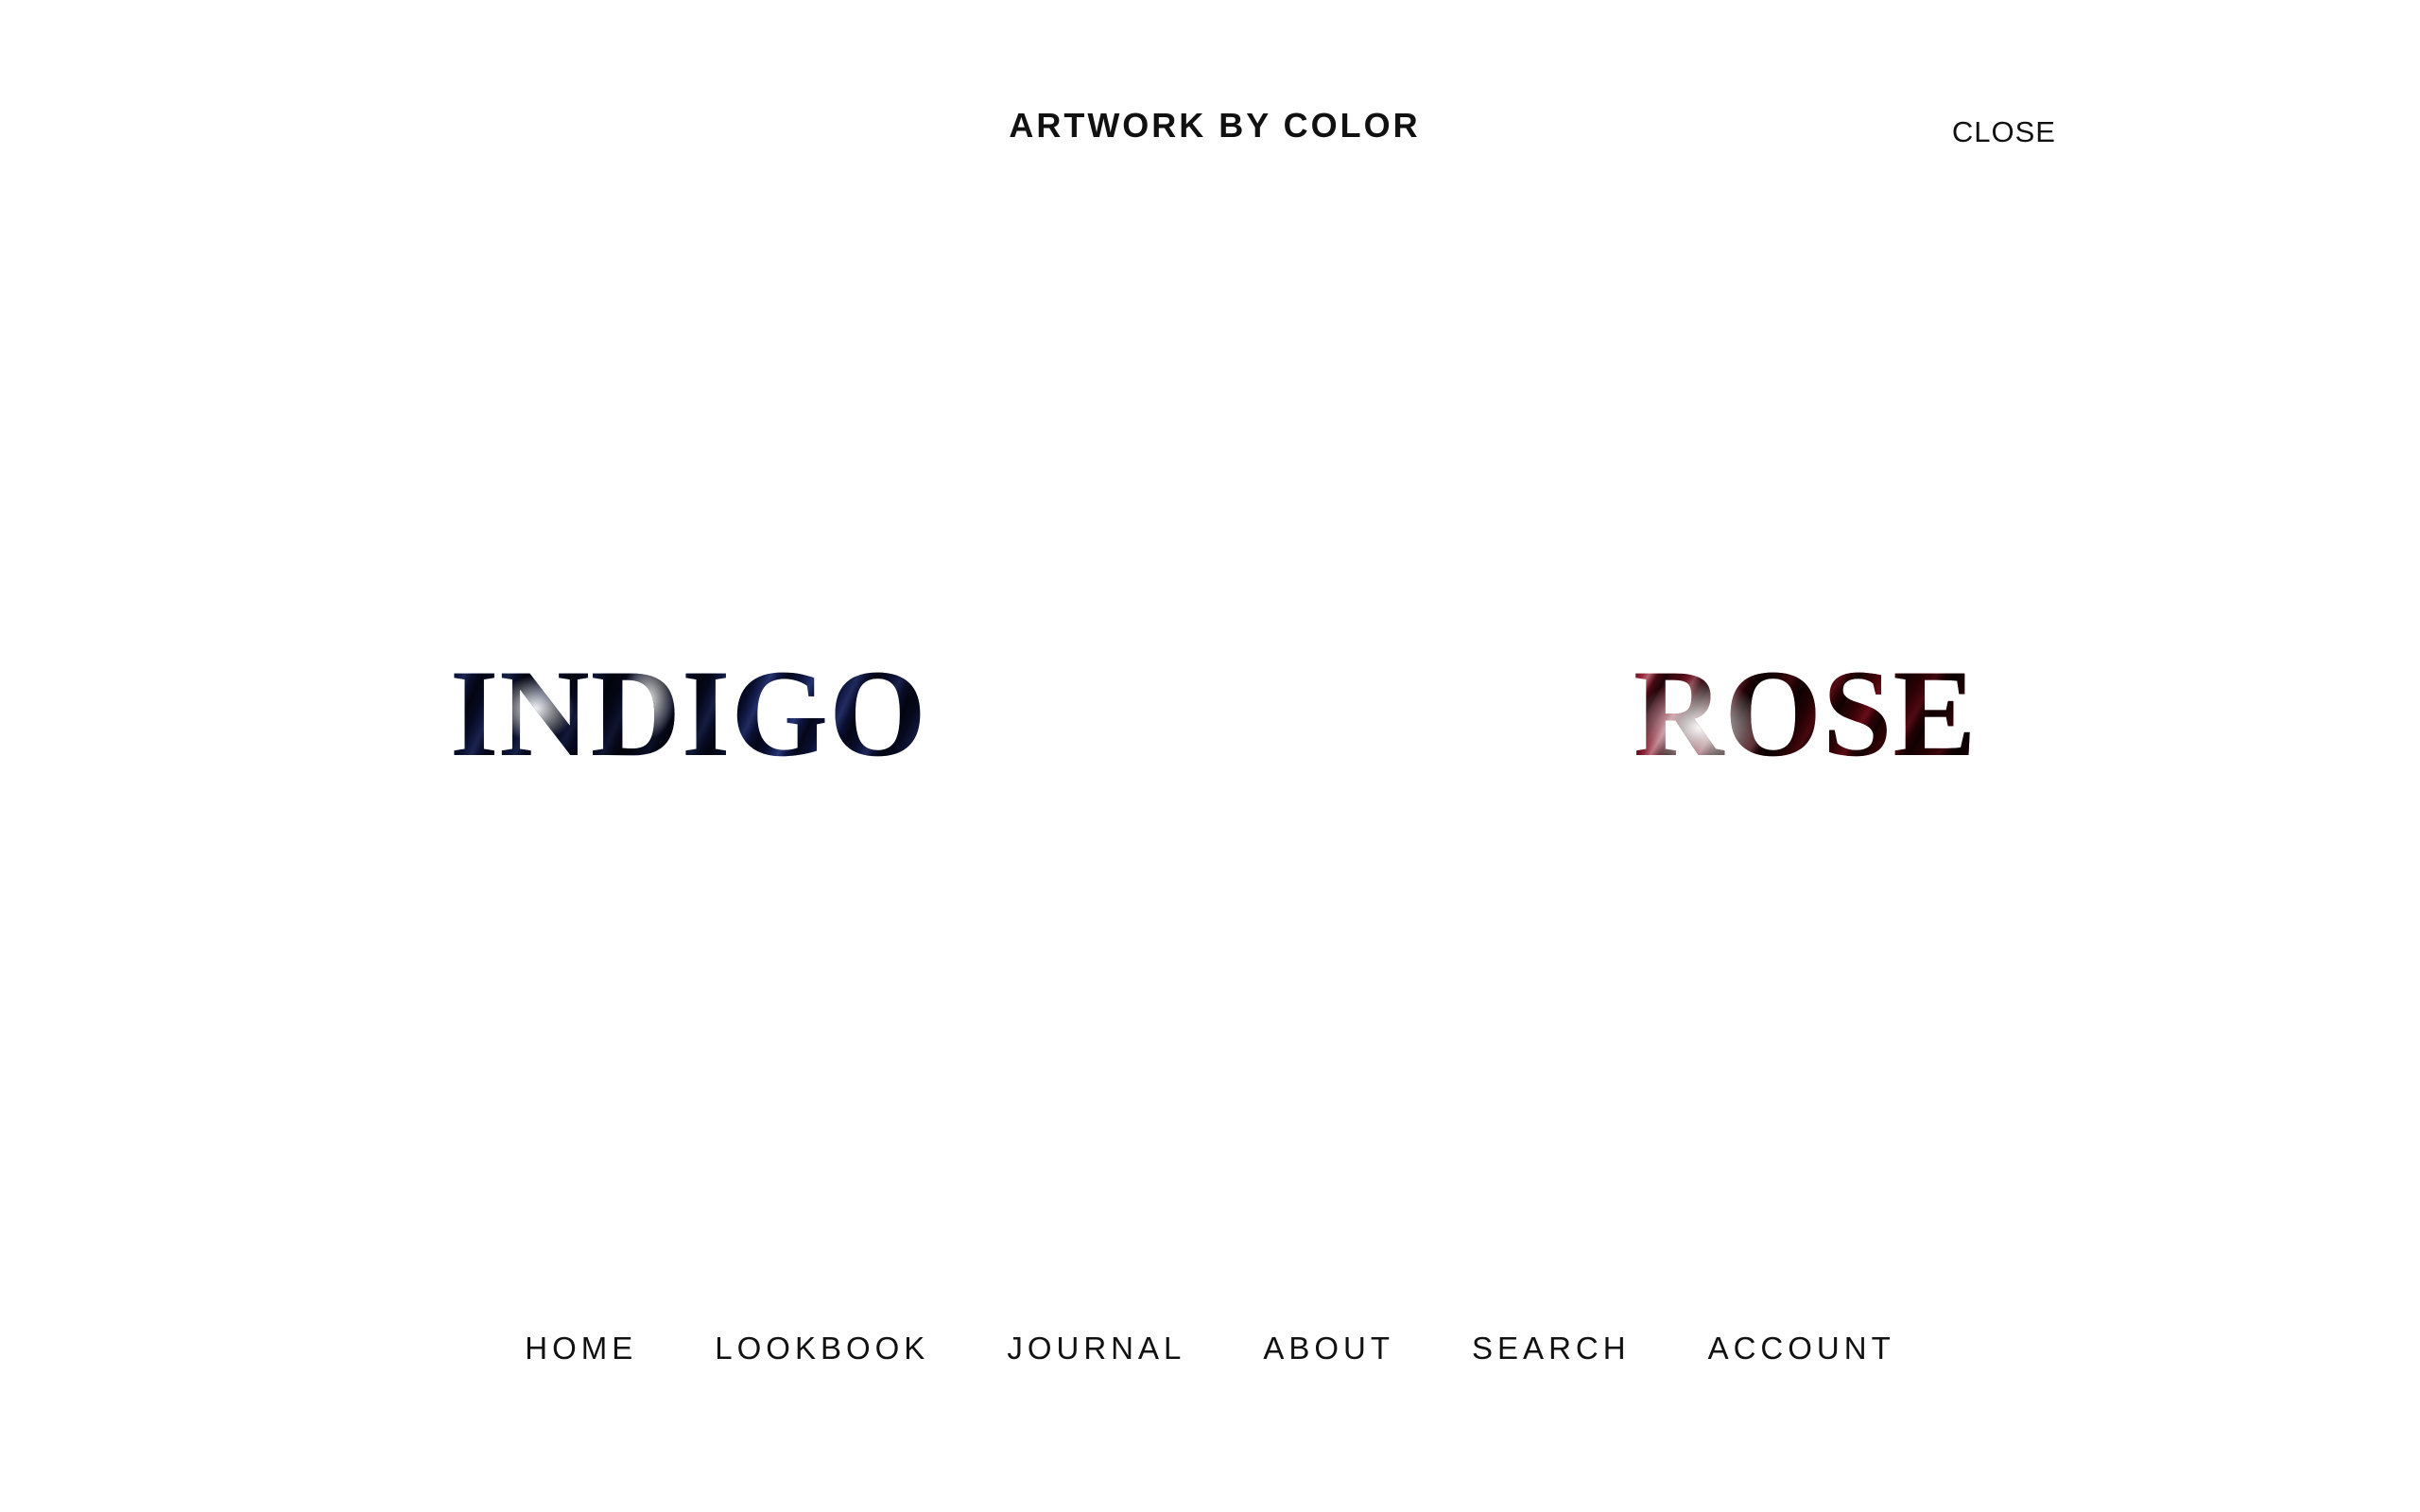 Image resolution: width=2420 pixels, height=1512 pixels. What do you see at coordinates (1096, 1348) in the screenshot?
I see `nav-journal: JOURNAL` at bounding box center [1096, 1348].